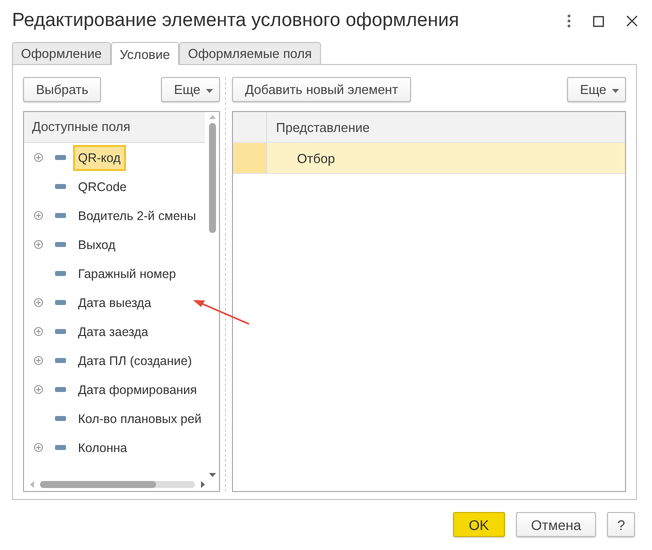 This screenshot has width=652, height=550. What do you see at coordinates (137, 215) in the screenshot?
I see `tree-item: Водитель 2-й смены` at bounding box center [137, 215].